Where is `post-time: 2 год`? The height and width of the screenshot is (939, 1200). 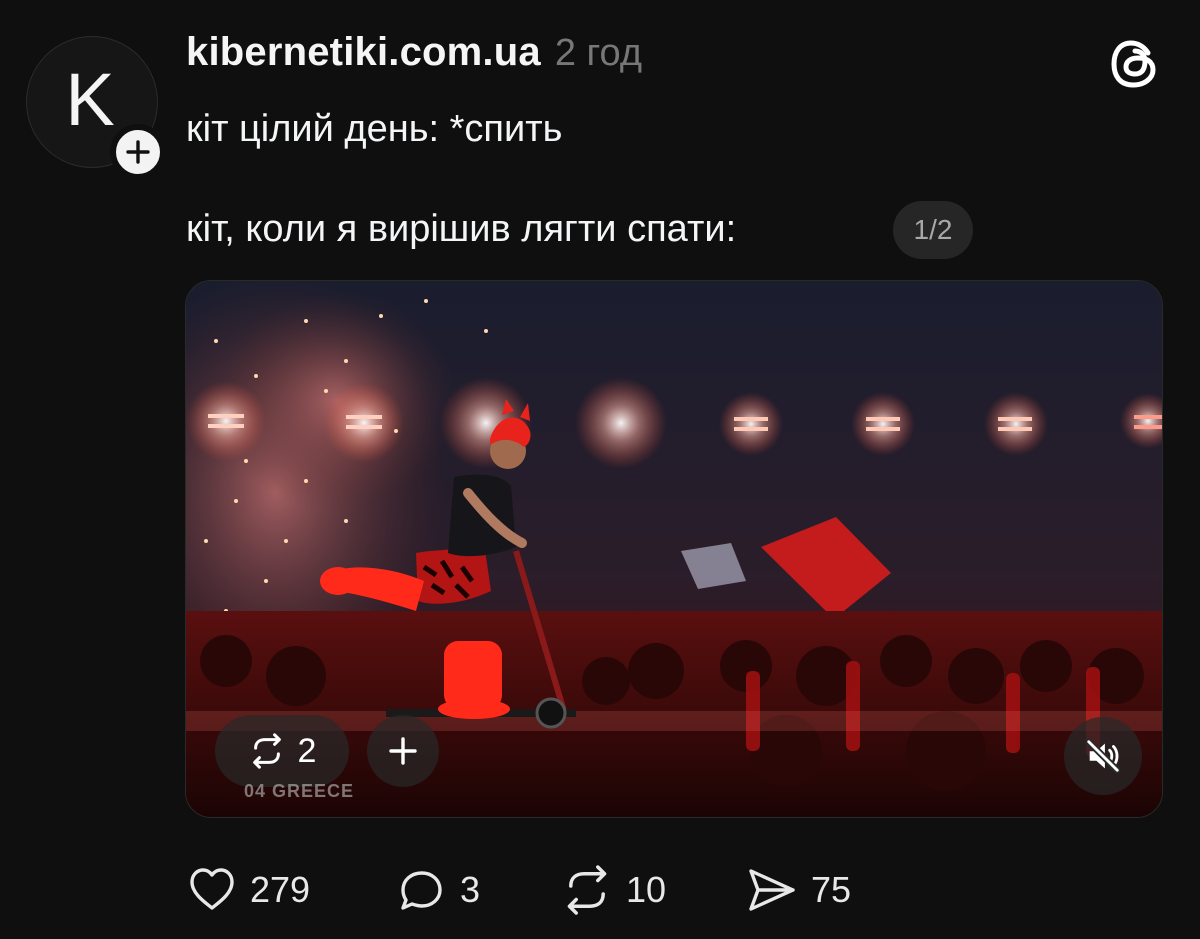 post-time: 2 год is located at coordinates (598, 53).